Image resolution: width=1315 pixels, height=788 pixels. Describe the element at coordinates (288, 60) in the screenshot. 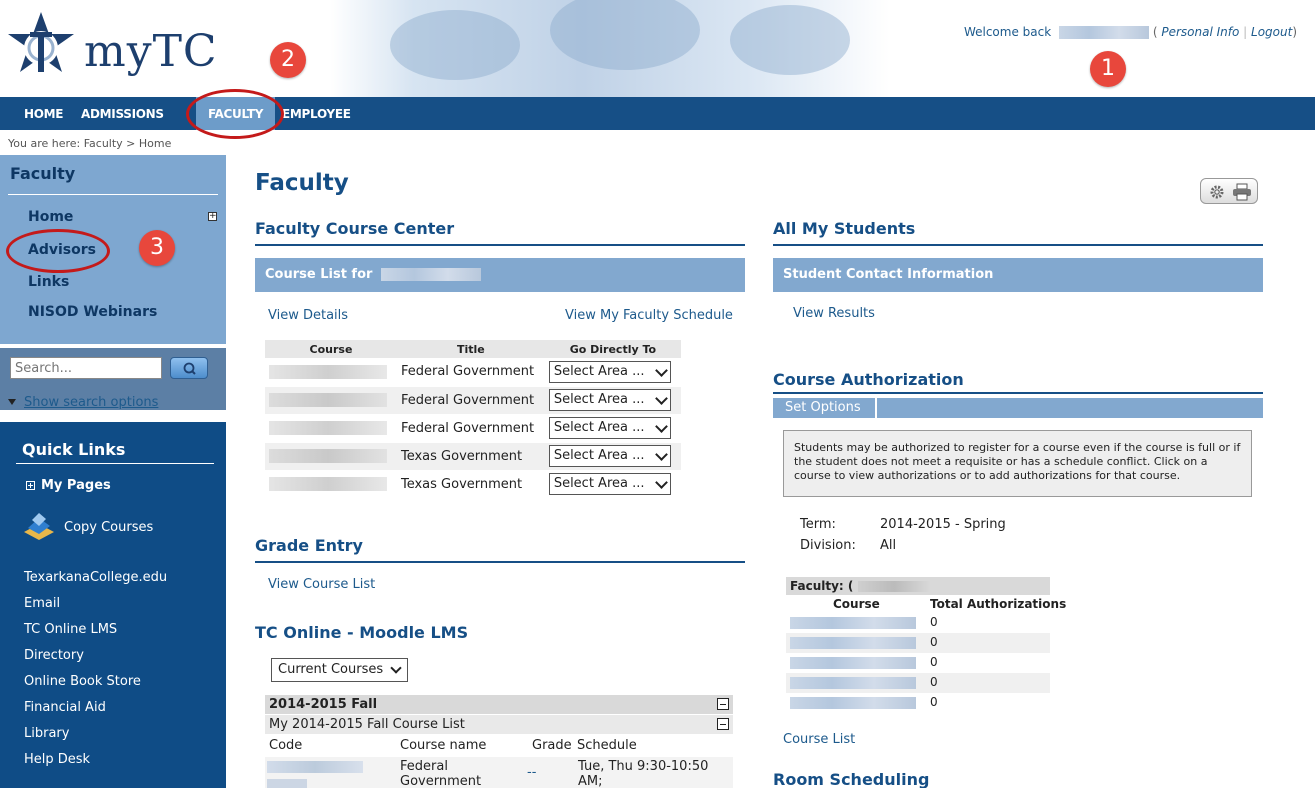

I see `annotation-marker-2: 2` at that location.